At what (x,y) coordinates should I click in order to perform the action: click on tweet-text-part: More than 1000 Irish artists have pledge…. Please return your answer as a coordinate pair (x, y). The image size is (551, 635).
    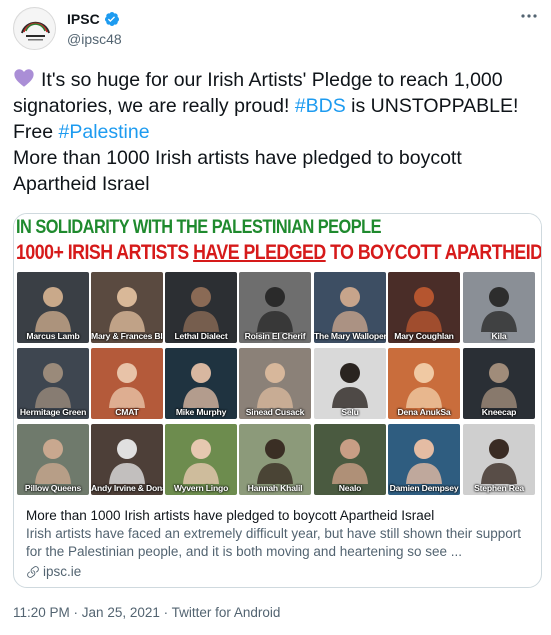
    Looking at the image, I should click on (237, 171).